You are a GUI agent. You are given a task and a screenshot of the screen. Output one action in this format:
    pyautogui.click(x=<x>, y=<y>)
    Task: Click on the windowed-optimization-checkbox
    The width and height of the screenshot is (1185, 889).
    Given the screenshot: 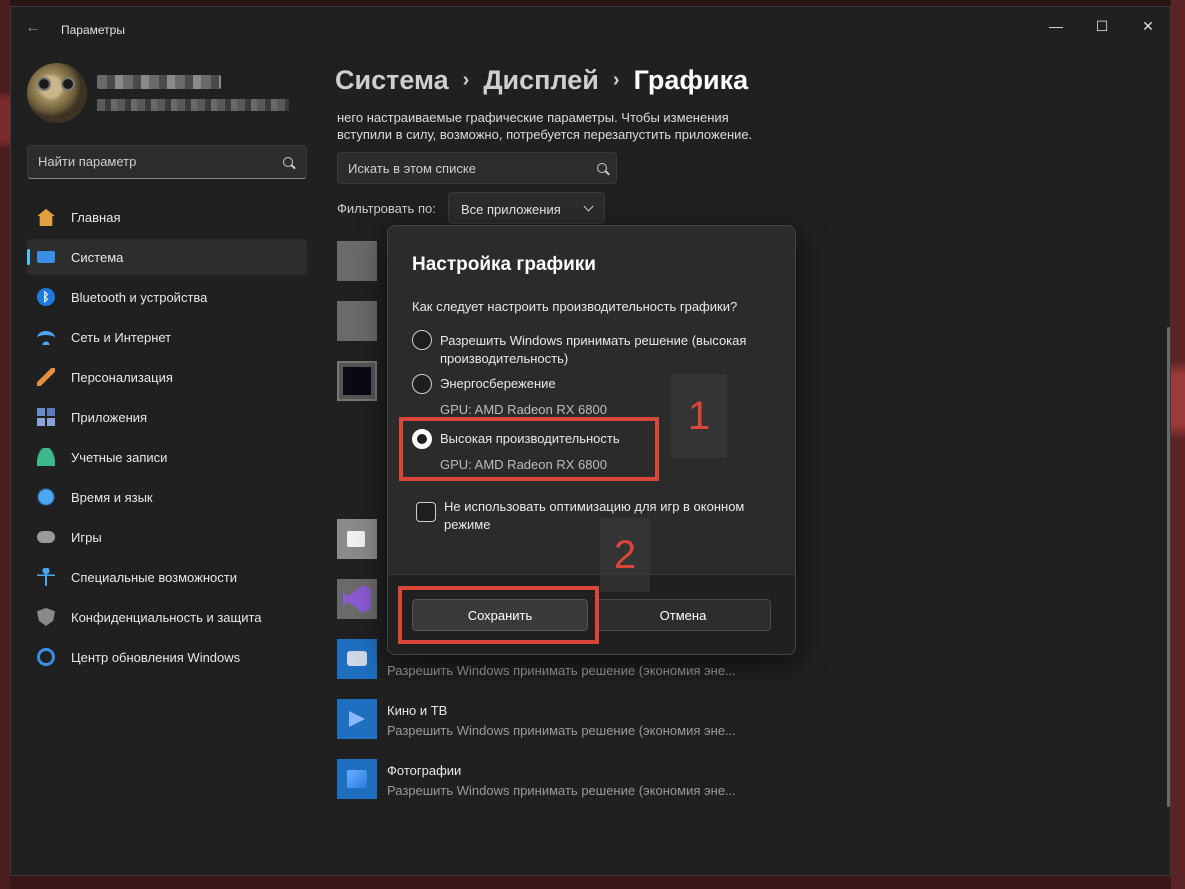 What is the action you would take?
    pyautogui.click(x=426, y=512)
    